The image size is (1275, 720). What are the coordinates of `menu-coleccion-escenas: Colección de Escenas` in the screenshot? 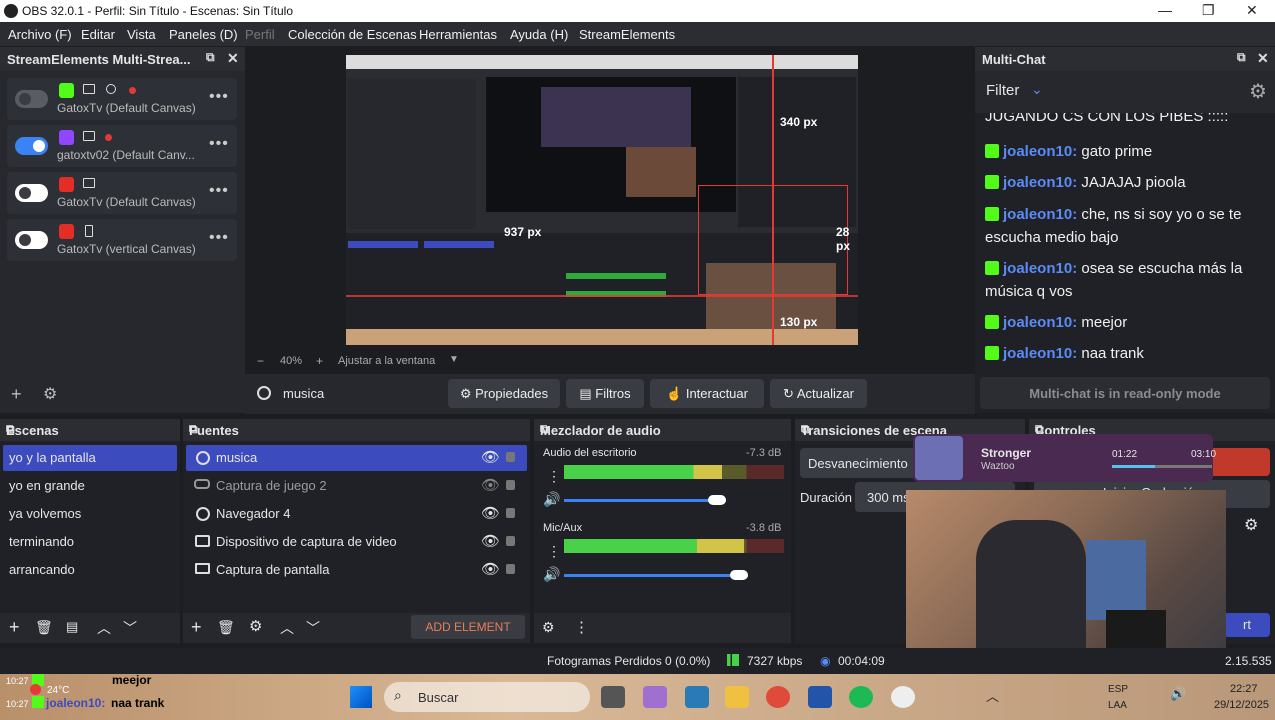 It's located at (352, 34).